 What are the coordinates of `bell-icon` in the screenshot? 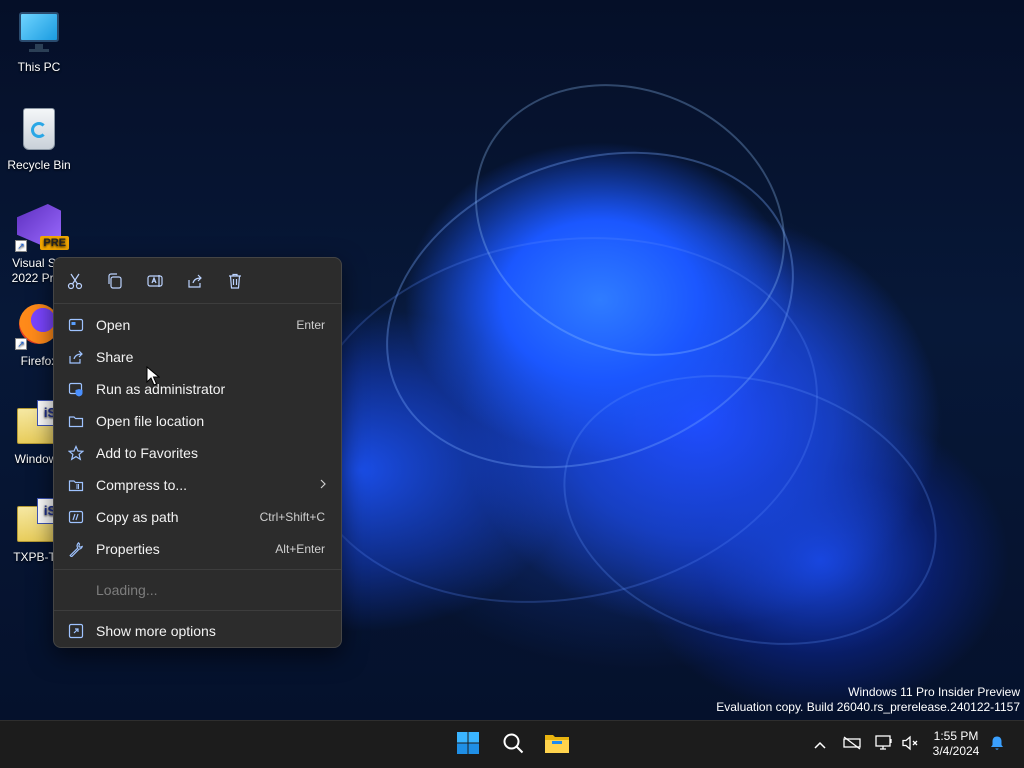 It's located at (997, 745).